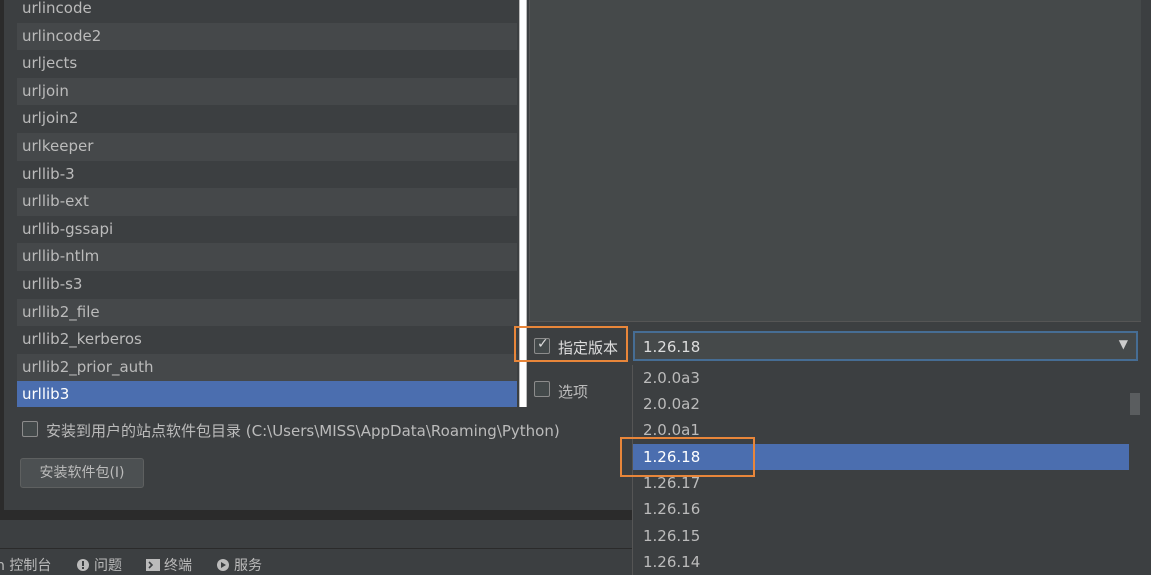 Image resolution: width=1151 pixels, height=575 pixels. Describe the element at coordinates (267, 36) in the screenshot. I see `package-list-item: urlincode2` at that location.